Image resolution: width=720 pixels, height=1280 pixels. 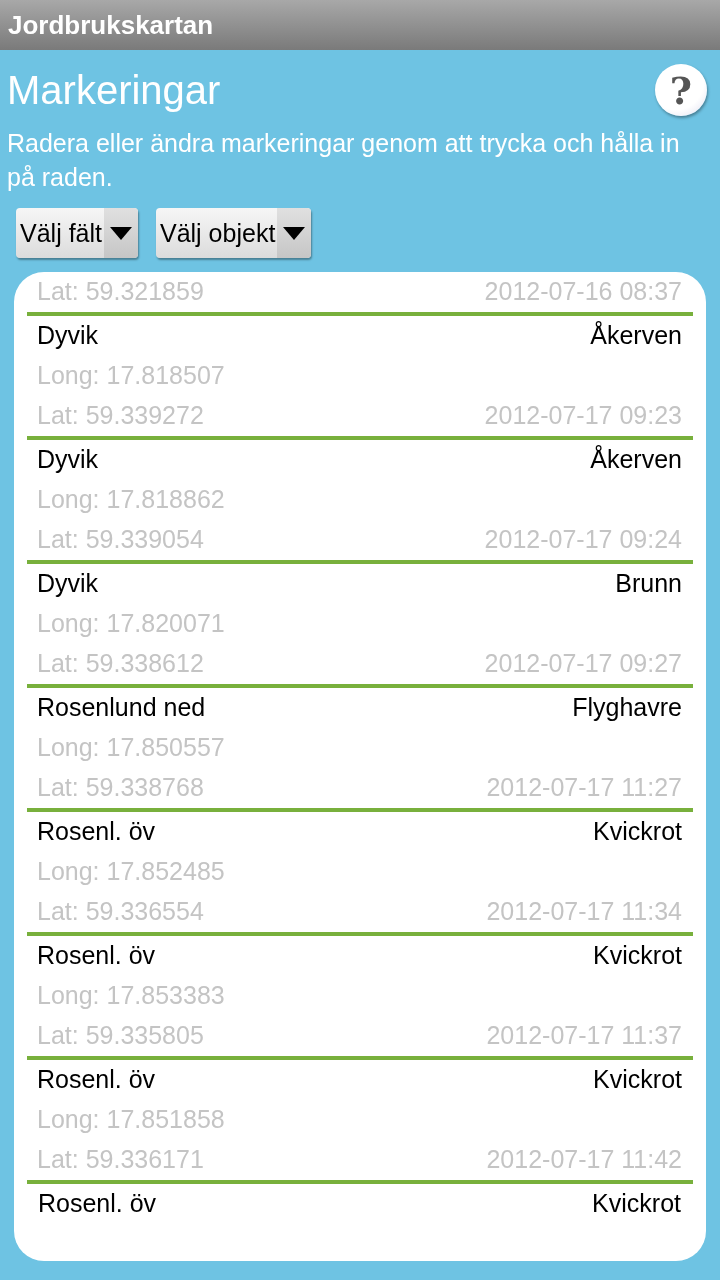 What do you see at coordinates (648, 583) in the screenshot?
I see `object-name: Brunn` at bounding box center [648, 583].